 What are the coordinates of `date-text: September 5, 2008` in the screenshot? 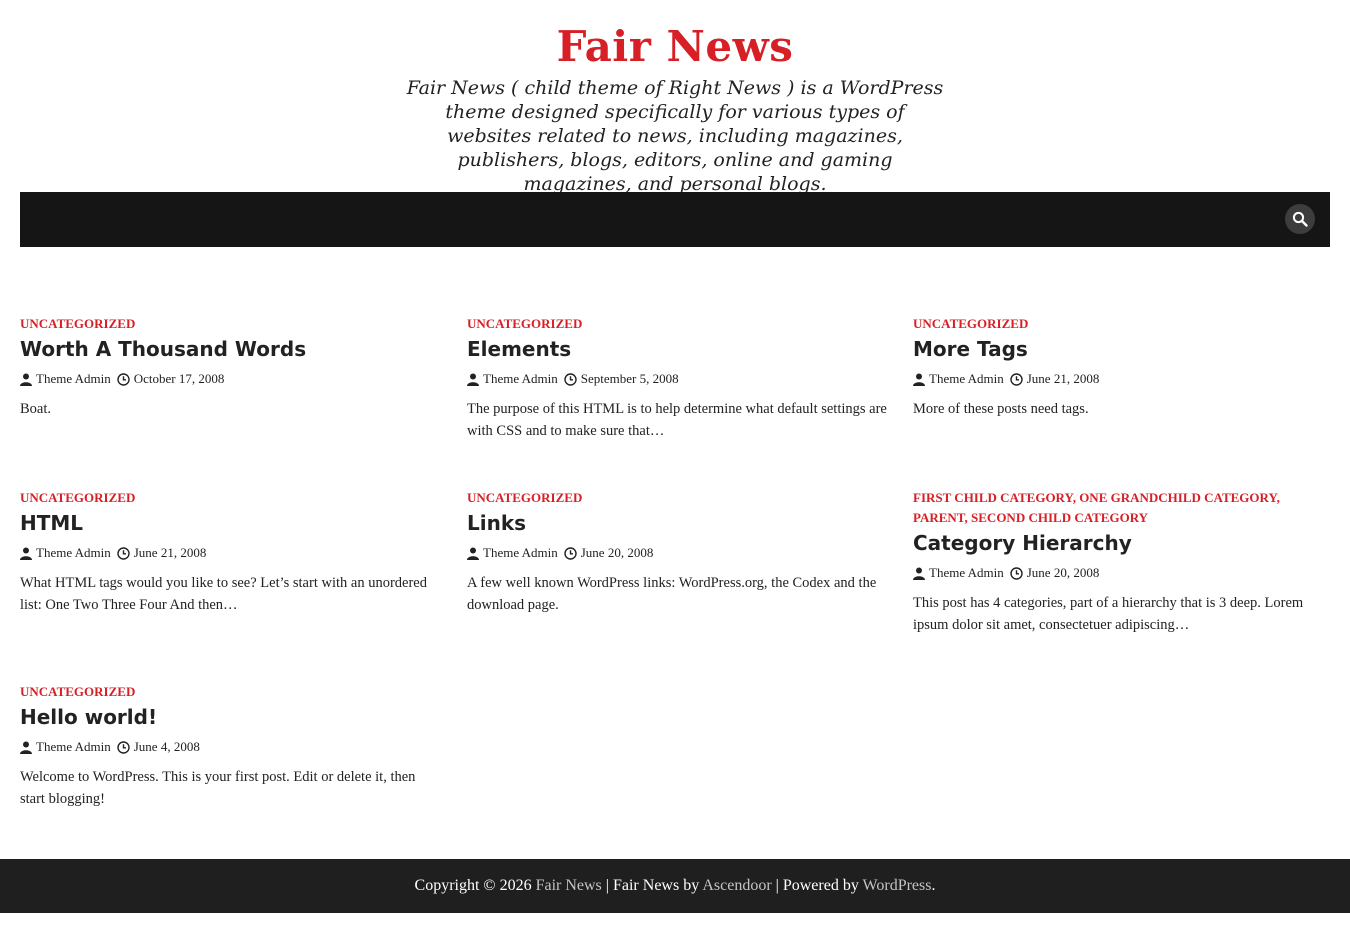 It's located at (629, 378).